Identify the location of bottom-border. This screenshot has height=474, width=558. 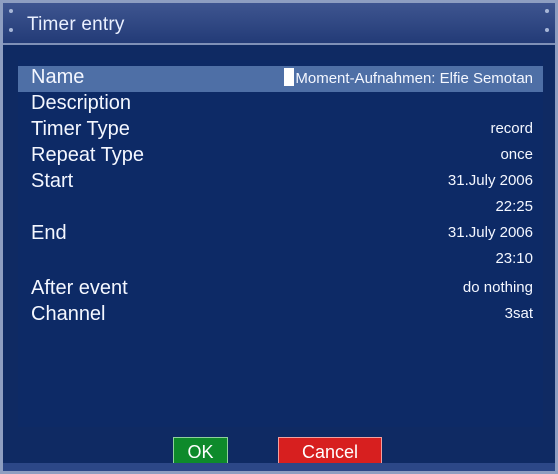
(279, 467).